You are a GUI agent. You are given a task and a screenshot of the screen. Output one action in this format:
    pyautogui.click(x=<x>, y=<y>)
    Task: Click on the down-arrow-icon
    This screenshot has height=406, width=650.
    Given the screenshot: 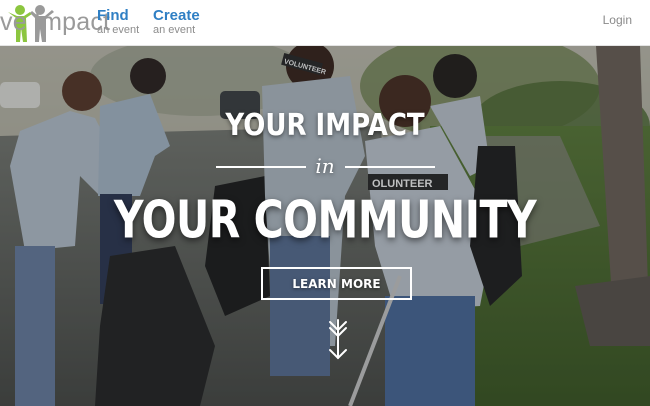 What is the action you would take?
    pyautogui.click(x=338, y=339)
    